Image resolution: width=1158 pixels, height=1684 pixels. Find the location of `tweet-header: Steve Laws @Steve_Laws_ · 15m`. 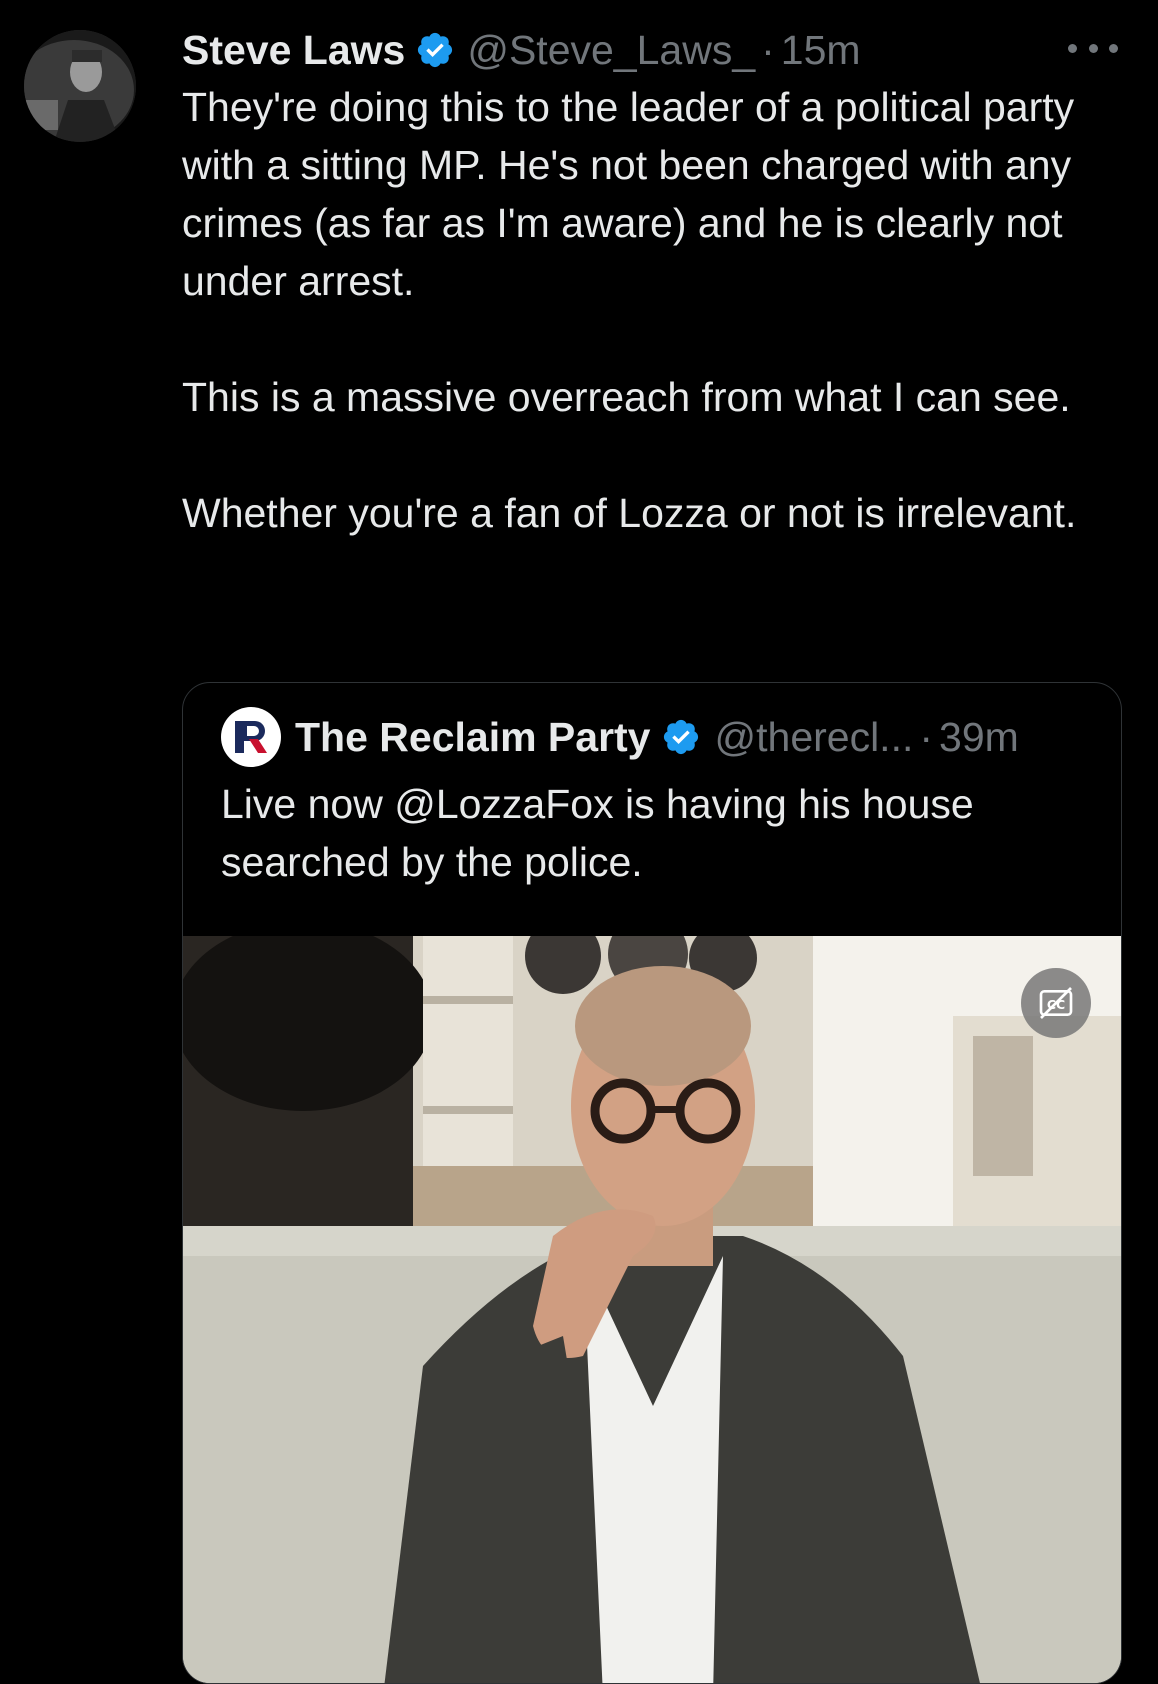

tweet-header: Steve Laws @Steve_Laws_ · 15m is located at coordinates (521, 50).